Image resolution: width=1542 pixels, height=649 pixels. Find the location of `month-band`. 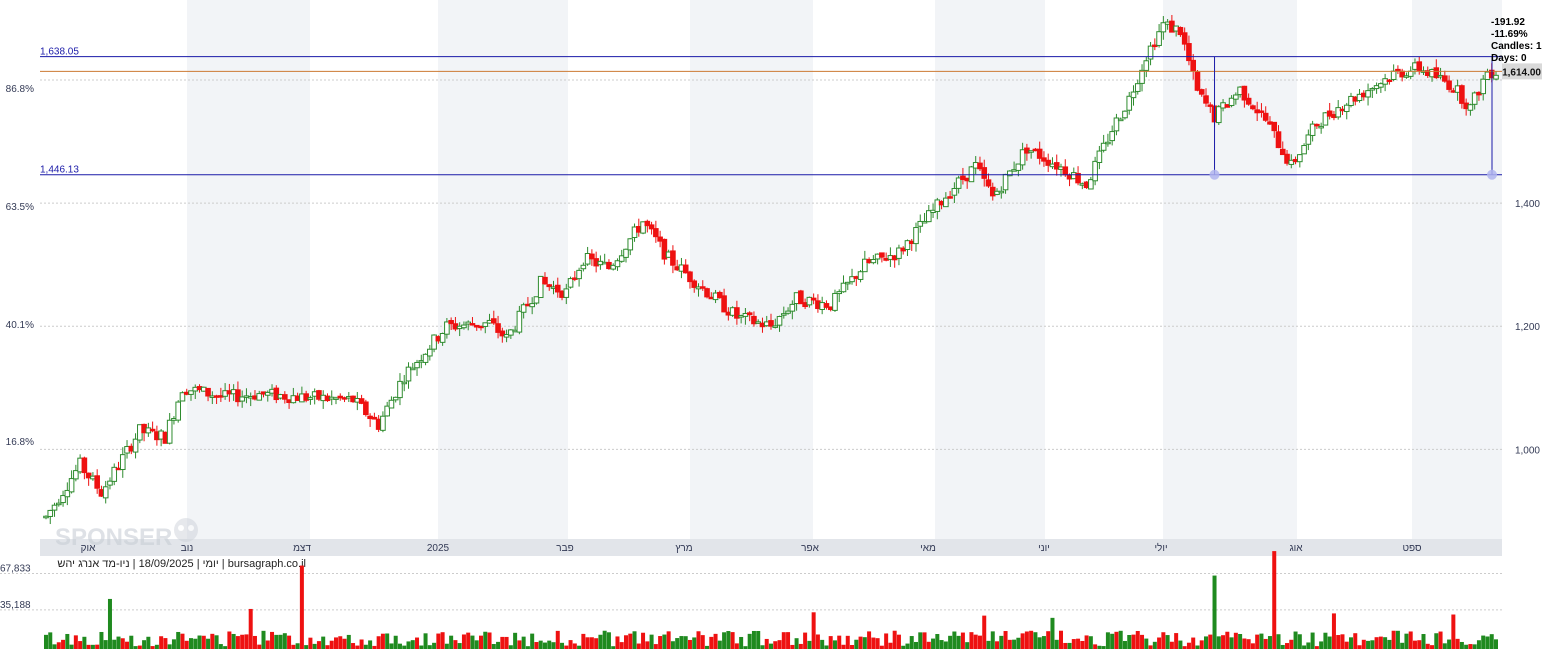

month-band is located at coordinates (1457, 269).